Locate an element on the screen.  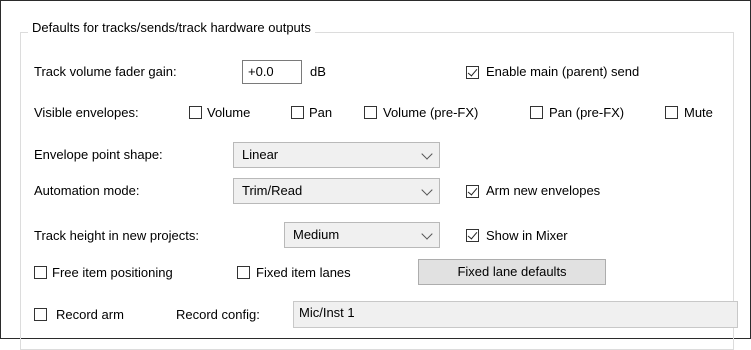
main-send-label: Enable main (parent) send is located at coordinates (562, 72).